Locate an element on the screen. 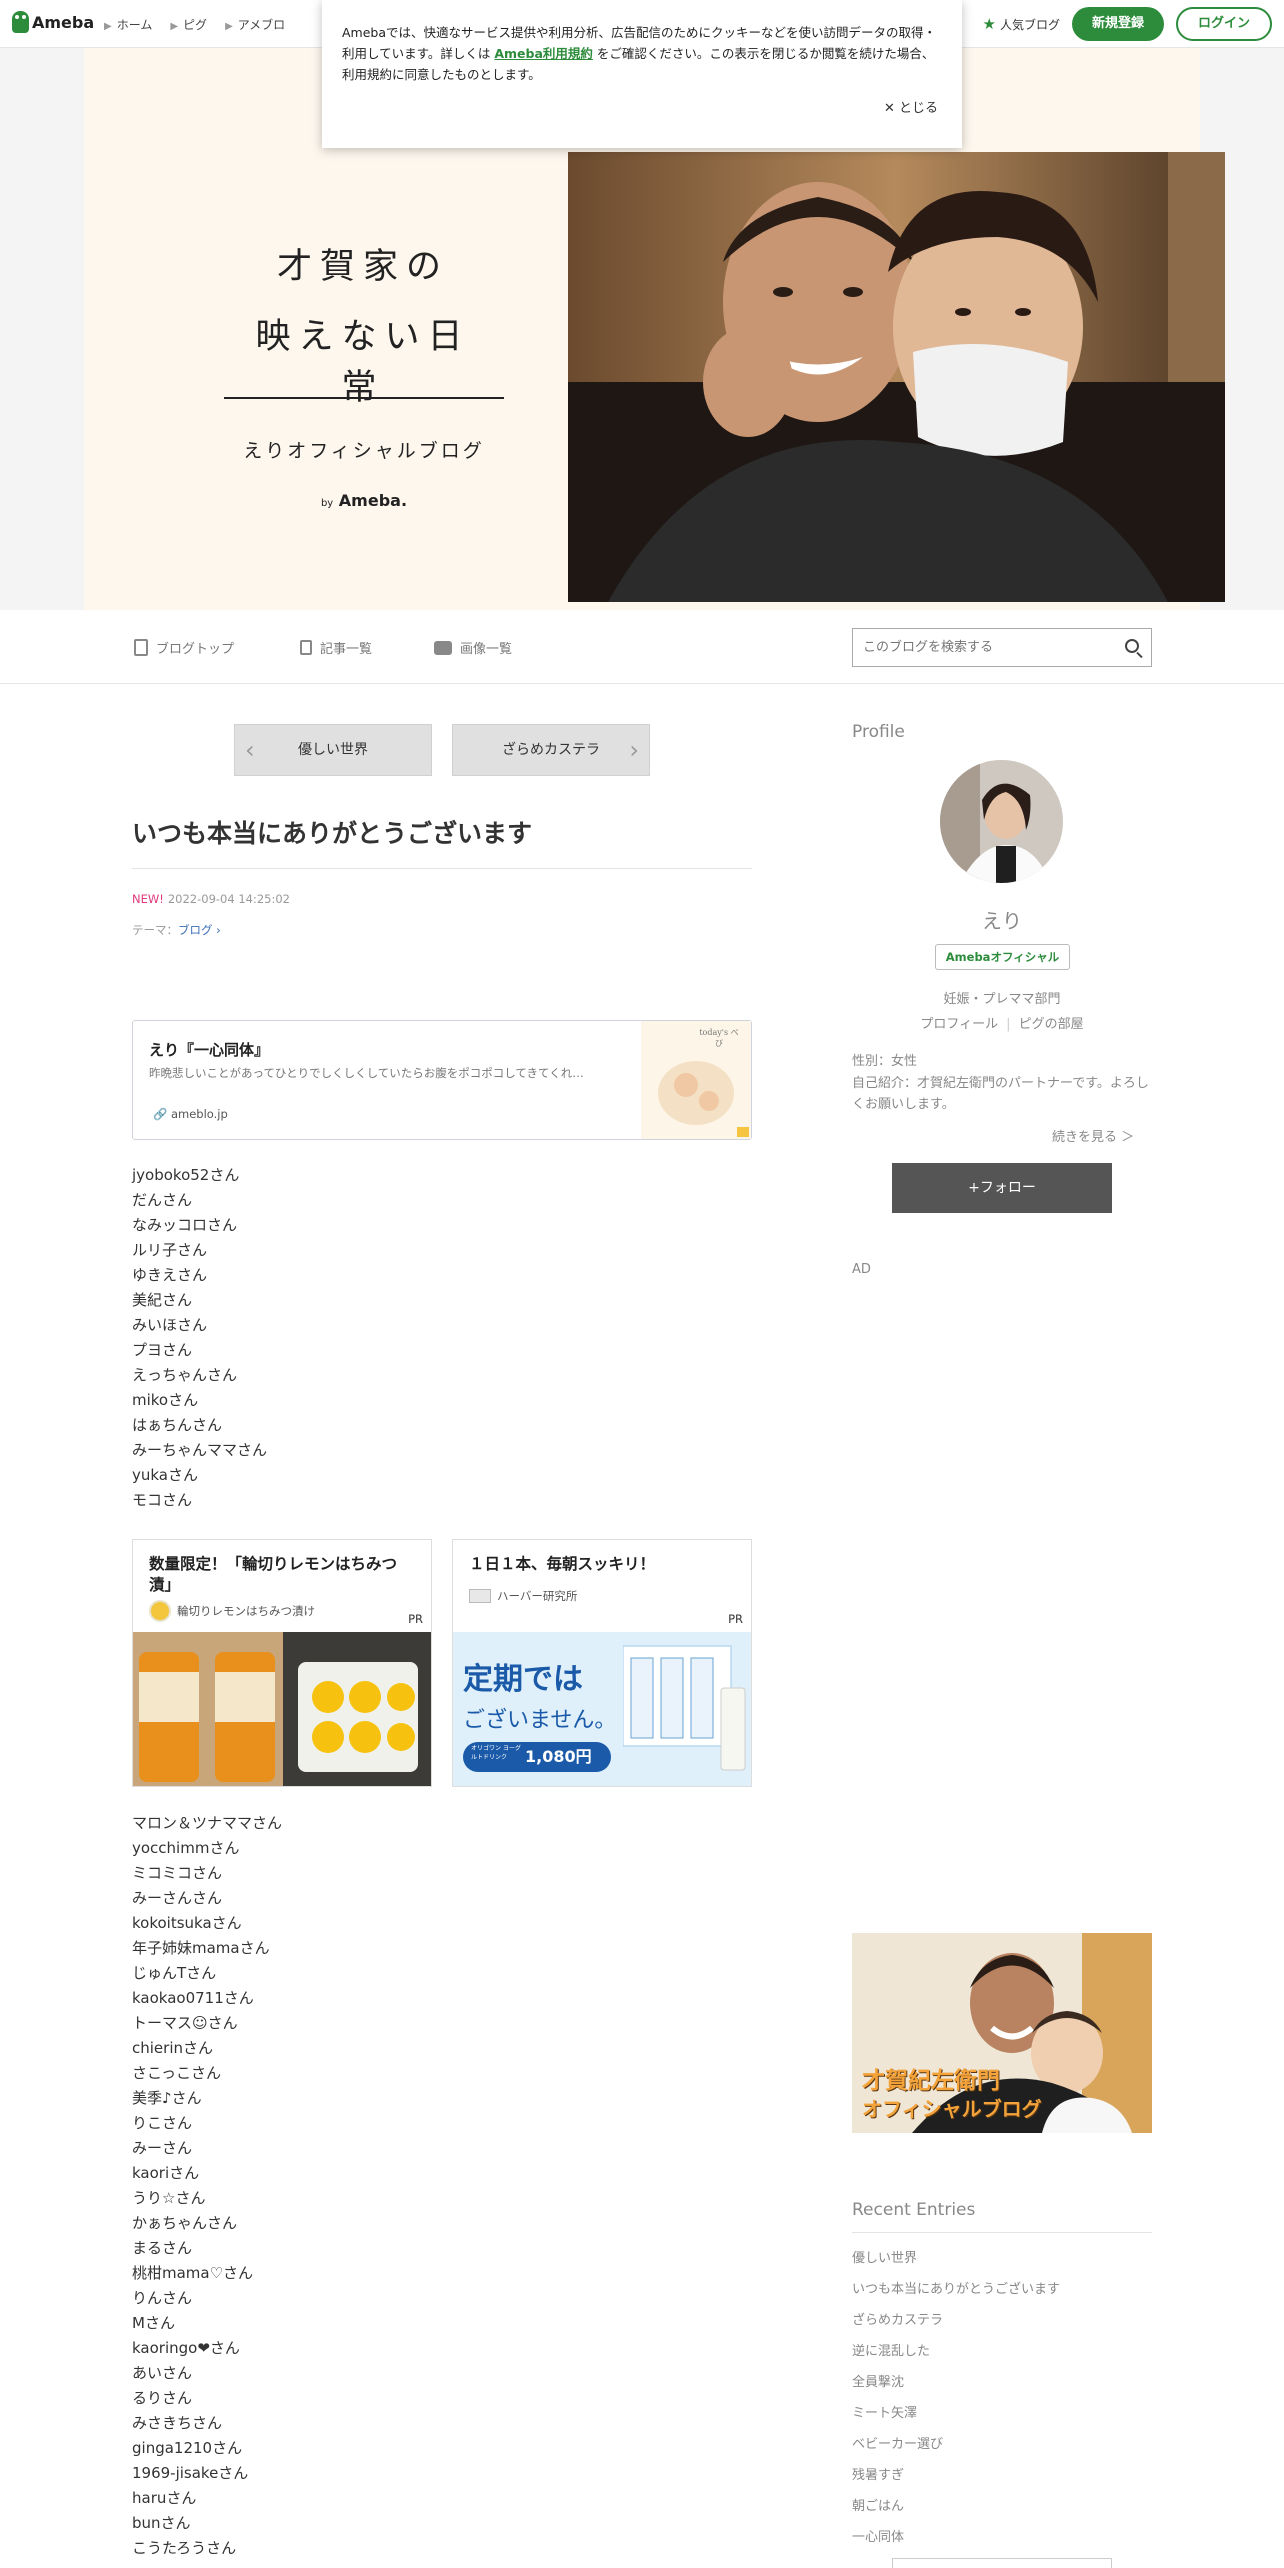 The height and width of the screenshot is (2568, 1284). profile-category: 妊娠・プレママ部門 is located at coordinates (1002, 999).